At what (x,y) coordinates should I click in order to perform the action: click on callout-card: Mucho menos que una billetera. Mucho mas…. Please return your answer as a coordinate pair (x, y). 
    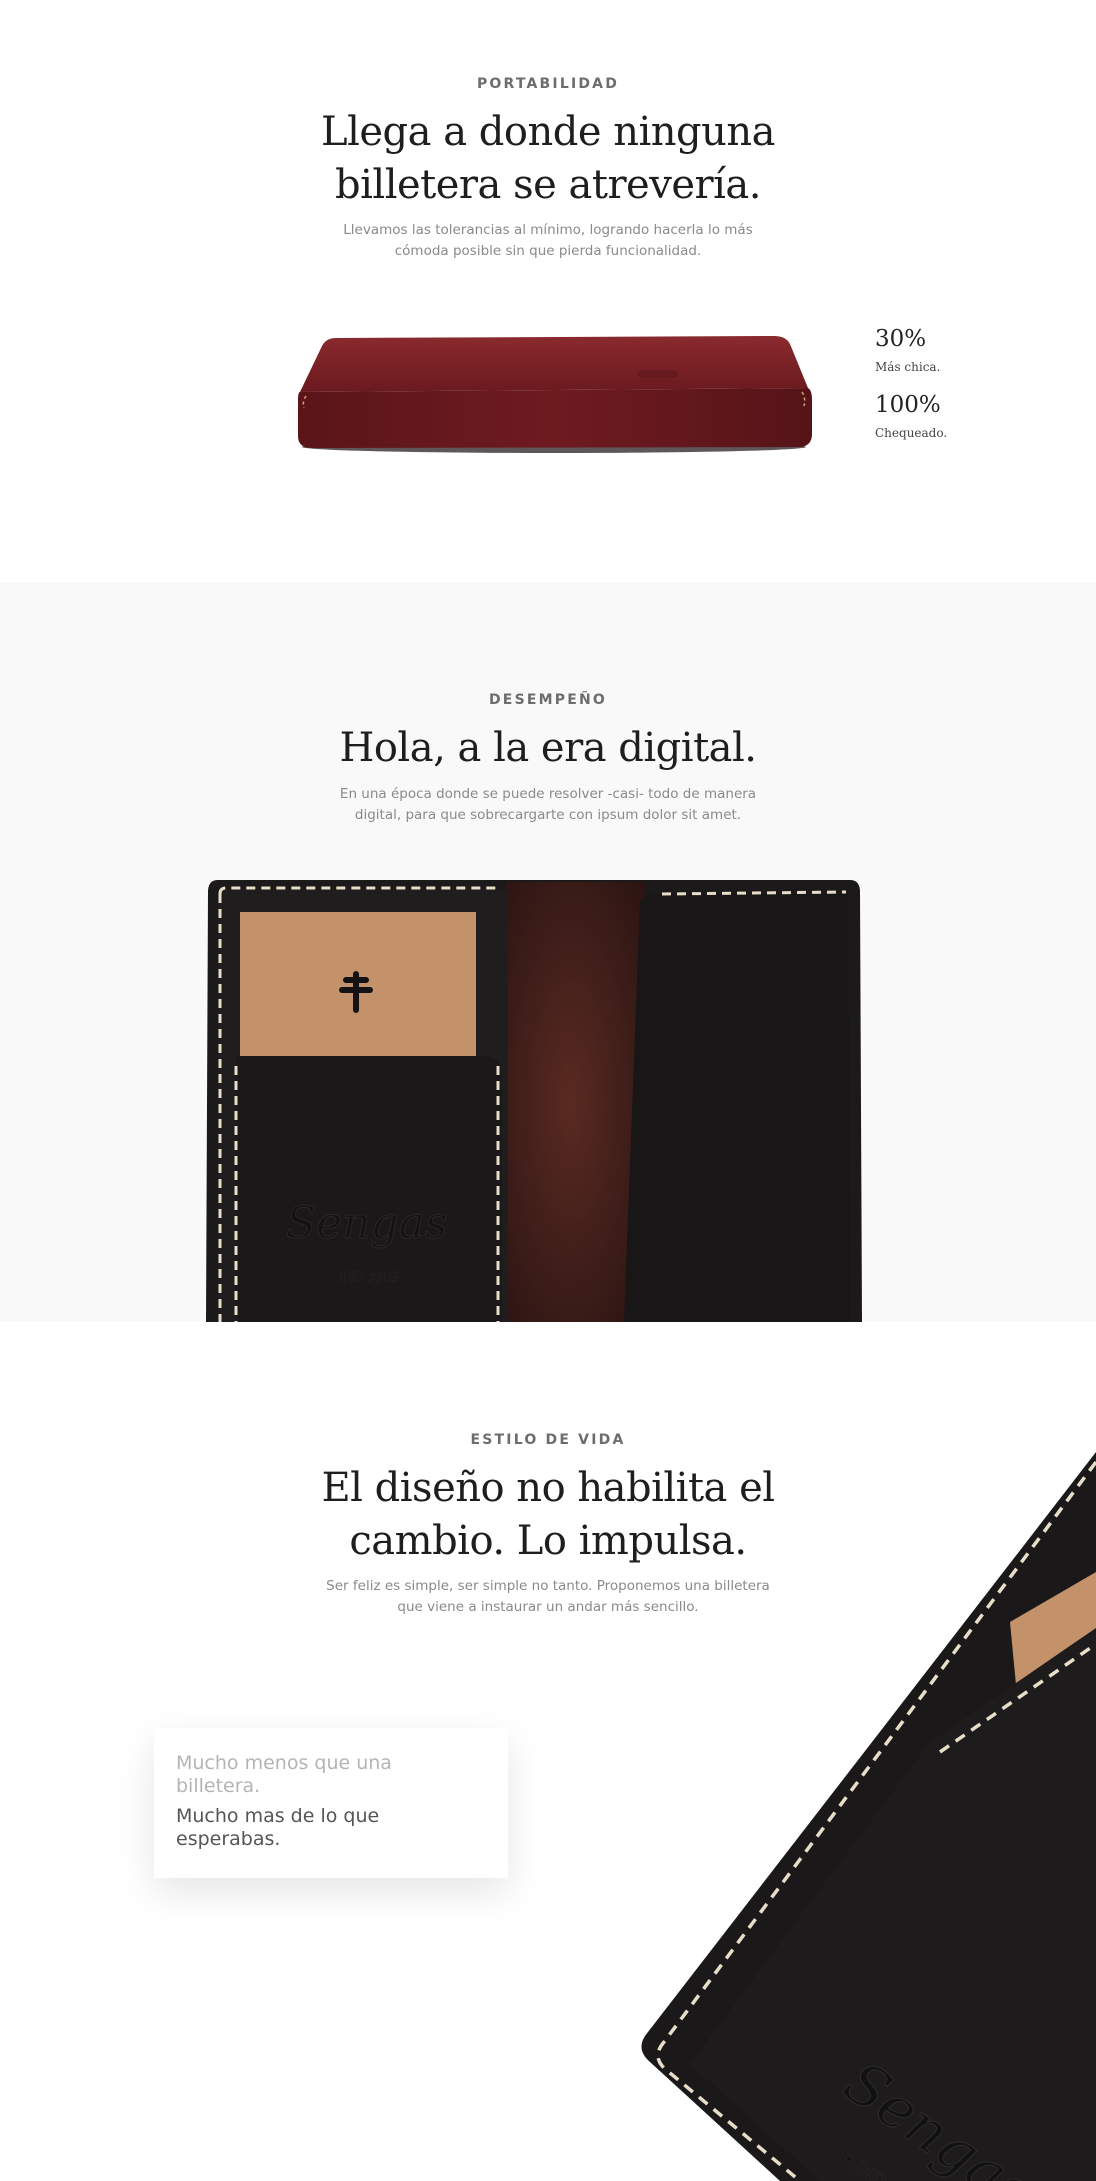
    Looking at the image, I should click on (331, 1803).